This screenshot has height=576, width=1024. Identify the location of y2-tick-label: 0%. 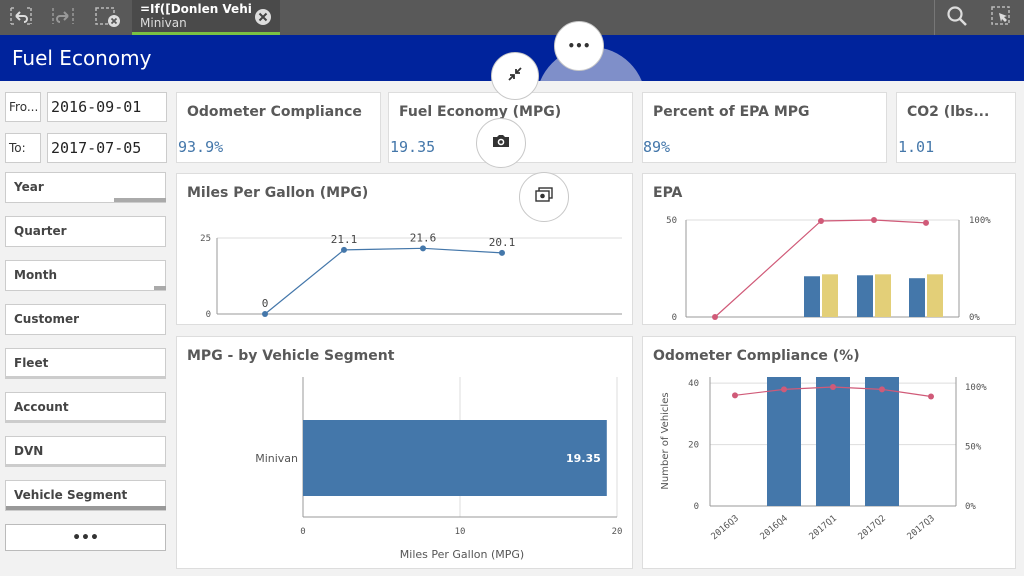
(974, 318).